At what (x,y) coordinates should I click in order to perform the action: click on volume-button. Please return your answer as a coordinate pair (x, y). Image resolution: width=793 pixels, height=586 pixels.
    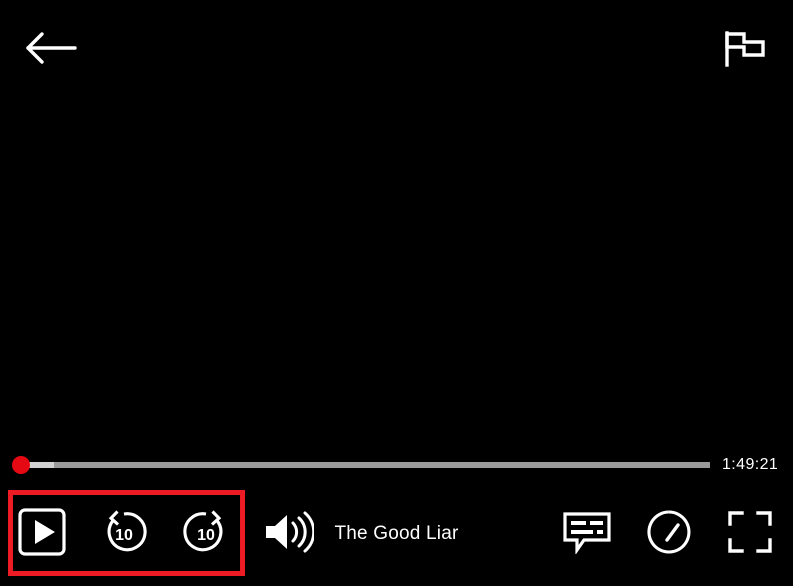
    Looking at the image, I should click on (288, 534).